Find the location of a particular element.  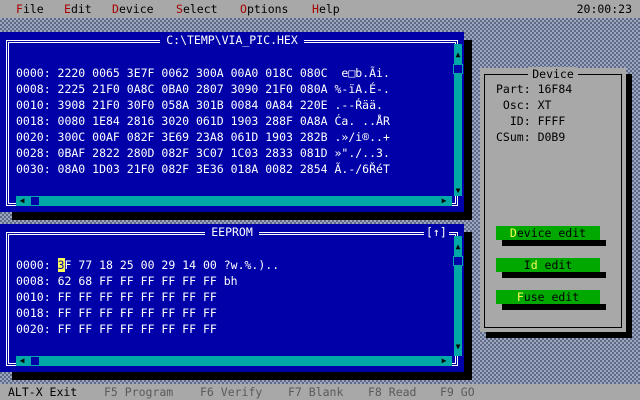

eeprom-line: 0000: 3F 77 18 25 00 29 14 00 ?w.%.).. is located at coordinates (147, 265).